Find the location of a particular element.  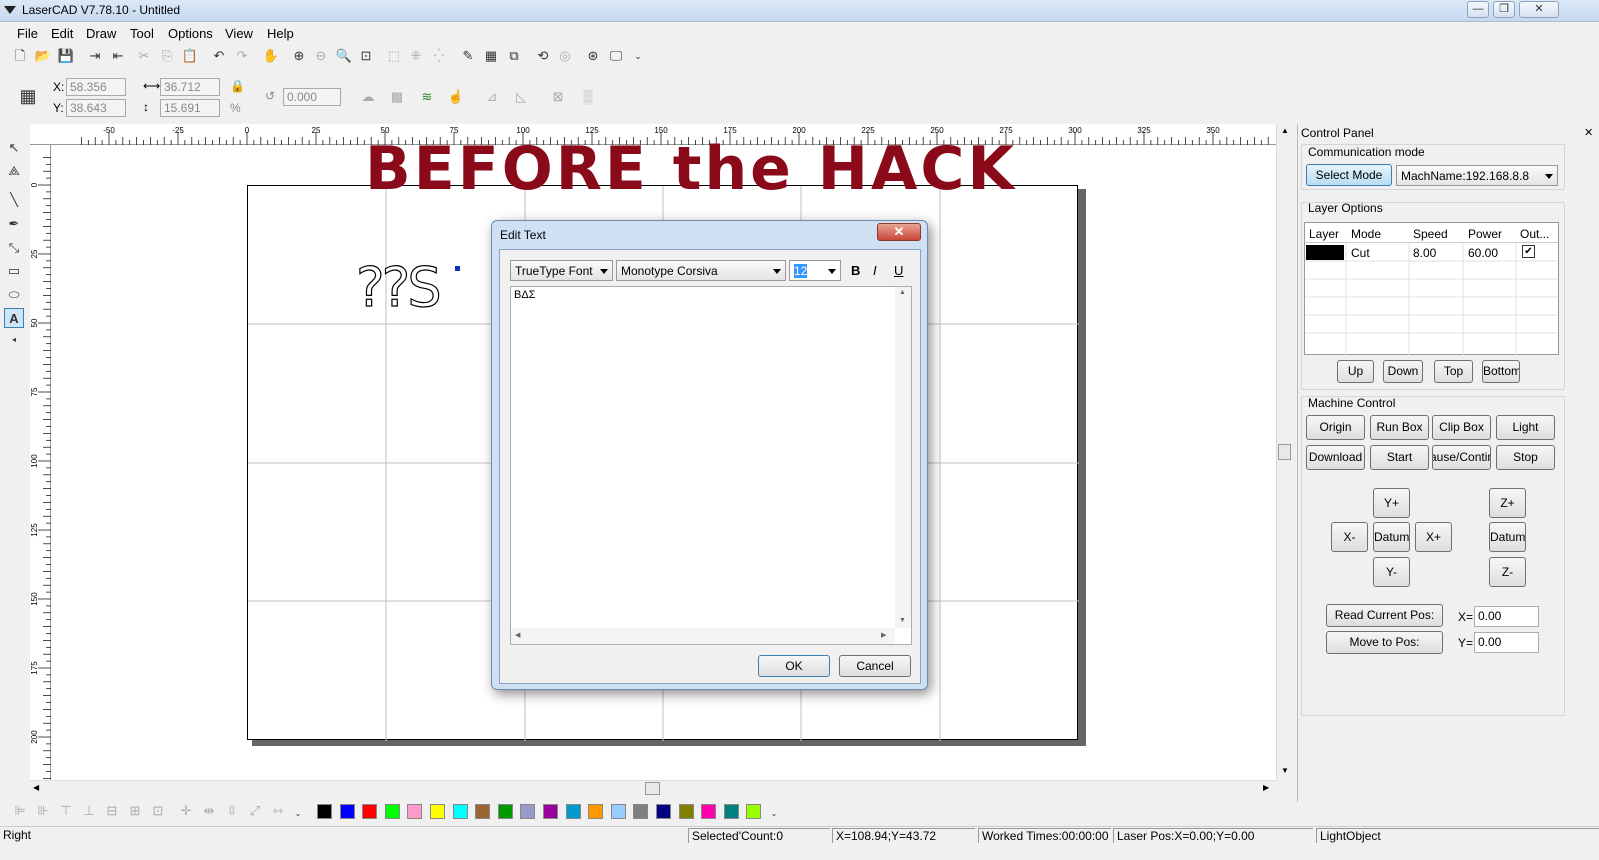

ellipse-tool-icon: ⬭ is located at coordinates (14, 295).